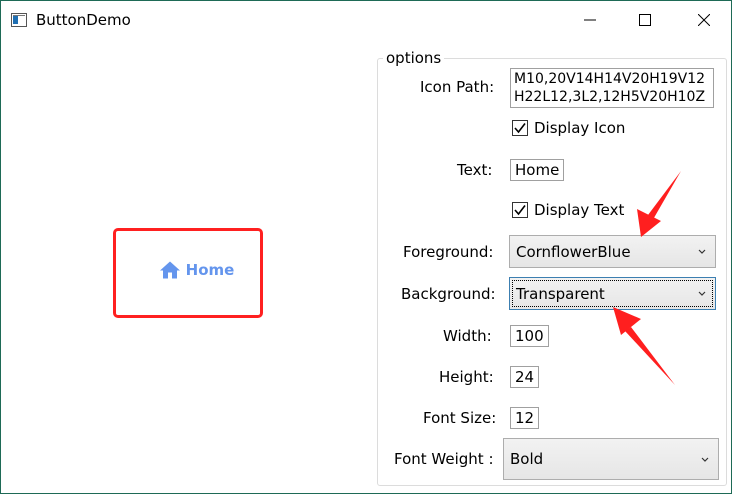 The image size is (732, 494). I want to click on display-icon-check-box, so click(520, 128).